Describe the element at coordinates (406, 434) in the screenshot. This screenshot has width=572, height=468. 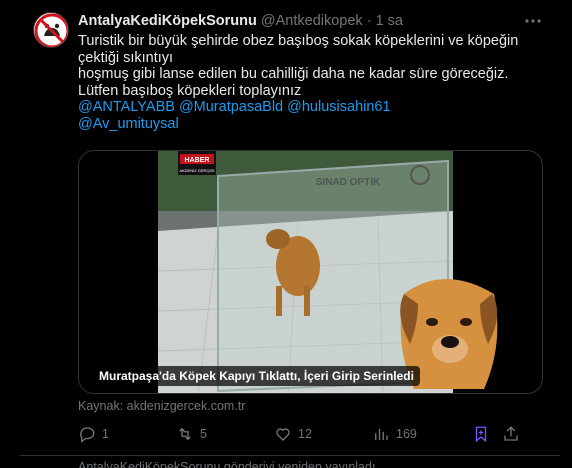
I see `view-count: 169` at that location.